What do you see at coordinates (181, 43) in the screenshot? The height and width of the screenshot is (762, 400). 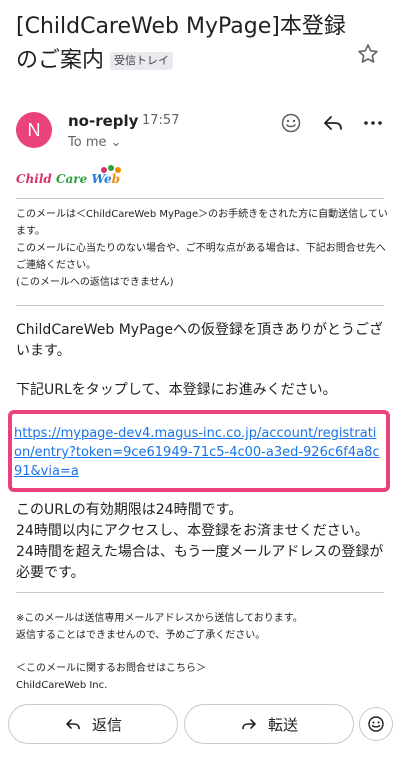 I see `subject-text: [ChildCareWeb MyPage]本登録のご案内` at bounding box center [181, 43].